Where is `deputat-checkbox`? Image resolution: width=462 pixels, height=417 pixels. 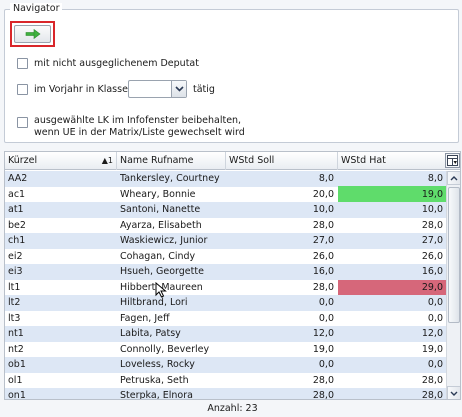 deputat-checkbox is located at coordinates (22, 63).